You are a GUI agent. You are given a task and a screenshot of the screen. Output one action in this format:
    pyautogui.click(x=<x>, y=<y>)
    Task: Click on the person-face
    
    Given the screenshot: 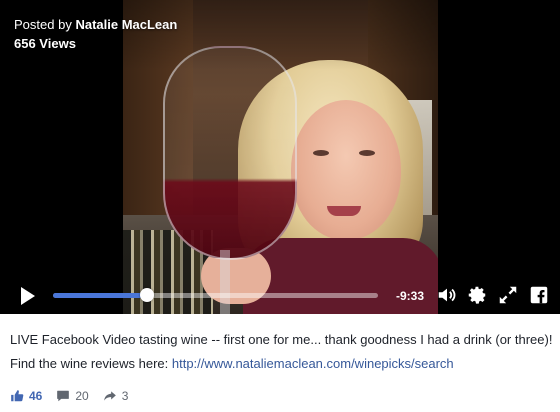 What is the action you would take?
    pyautogui.click(x=346, y=170)
    